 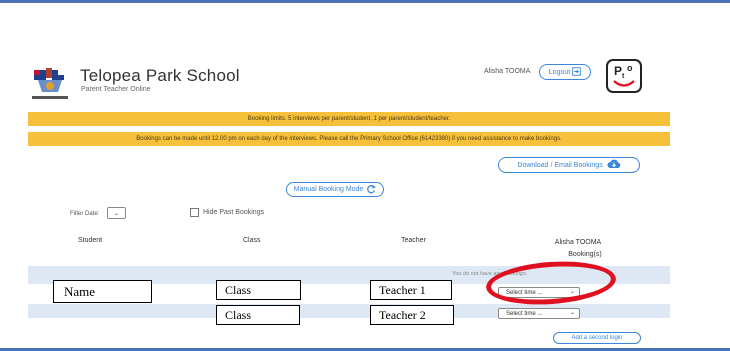 I want to click on column-header-student: Student, so click(x=90, y=240).